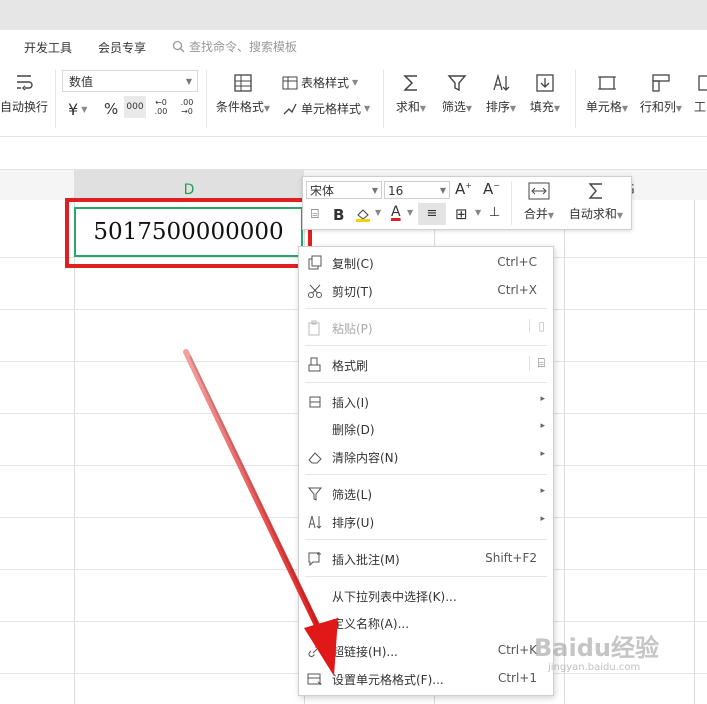 Image resolution: width=707 pixels, height=704 pixels. Describe the element at coordinates (326, 108) in the screenshot. I see `cell-style-button: 单元格样式 ▼` at that location.